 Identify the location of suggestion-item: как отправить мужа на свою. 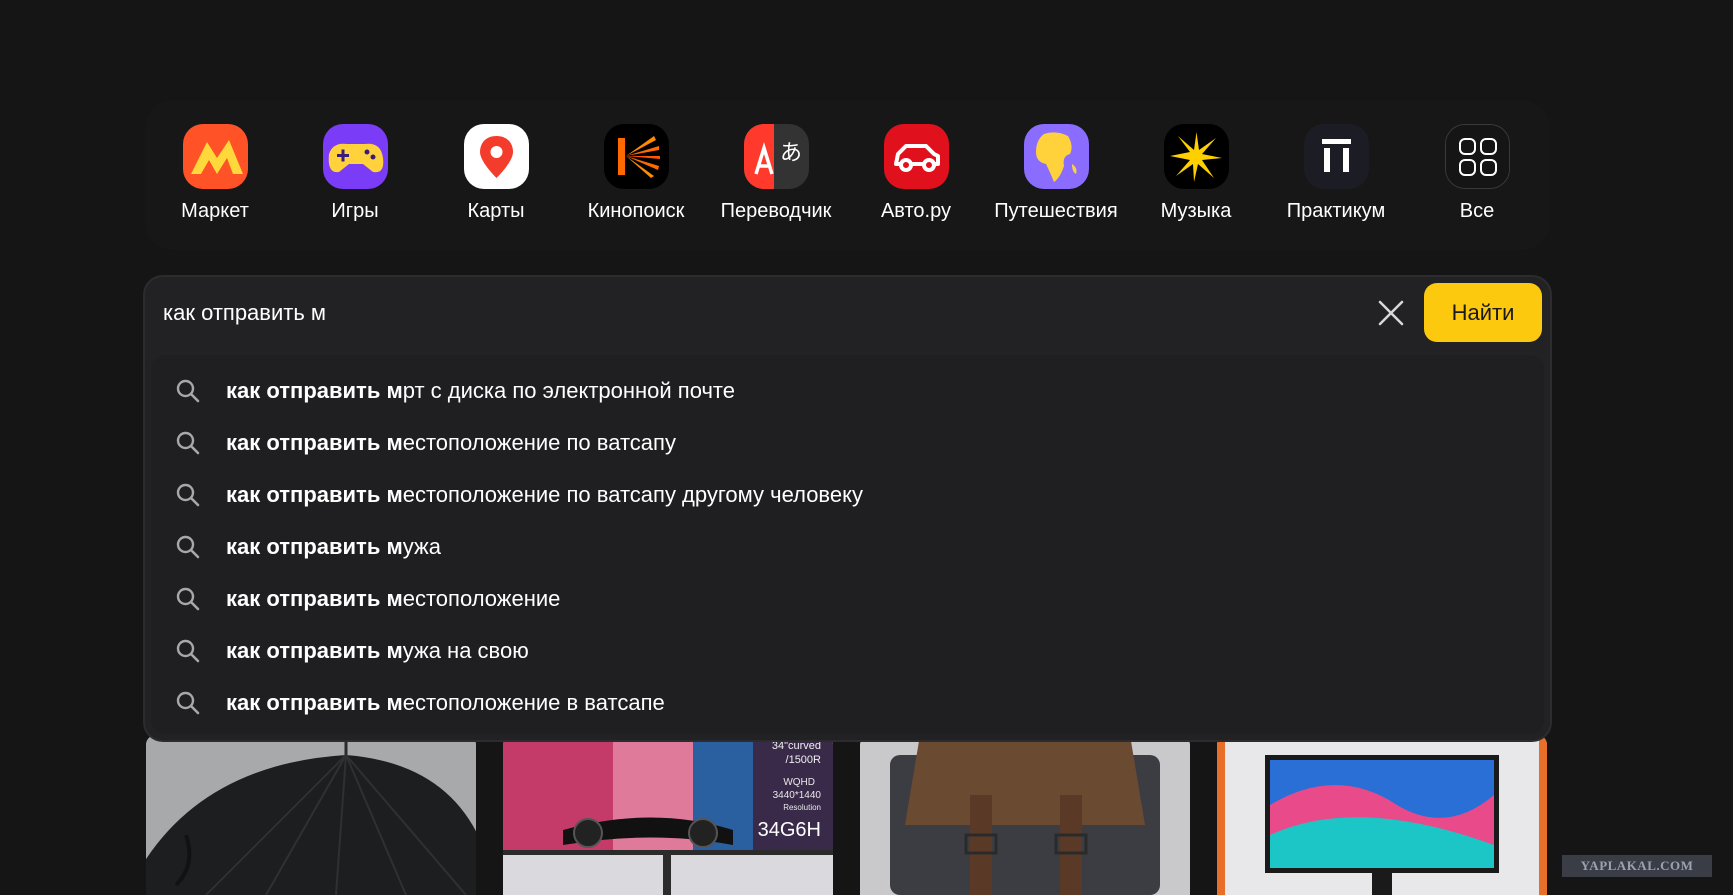
(847, 651).